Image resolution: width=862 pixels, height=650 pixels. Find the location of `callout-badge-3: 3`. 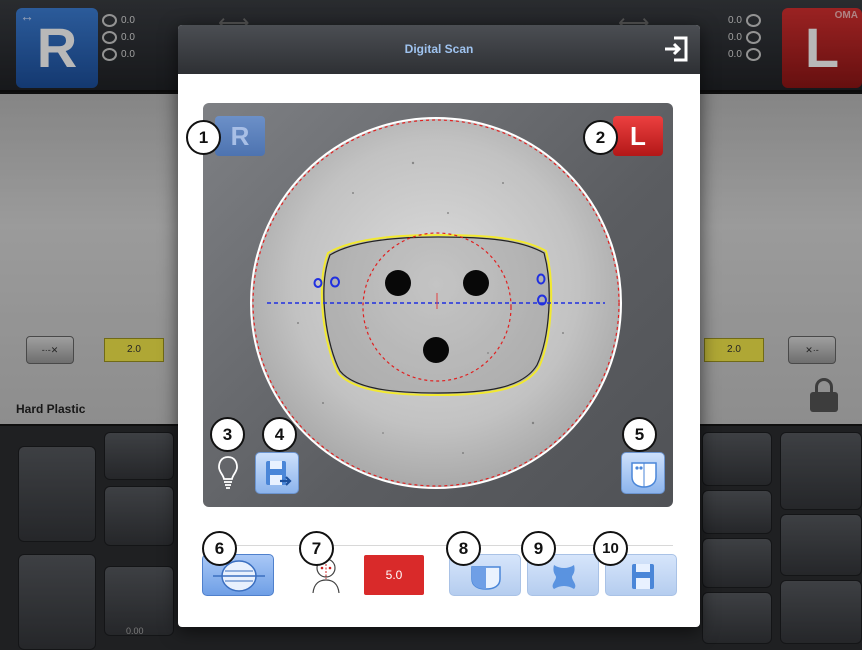

callout-badge-3: 3 is located at coordinates (227, 434).